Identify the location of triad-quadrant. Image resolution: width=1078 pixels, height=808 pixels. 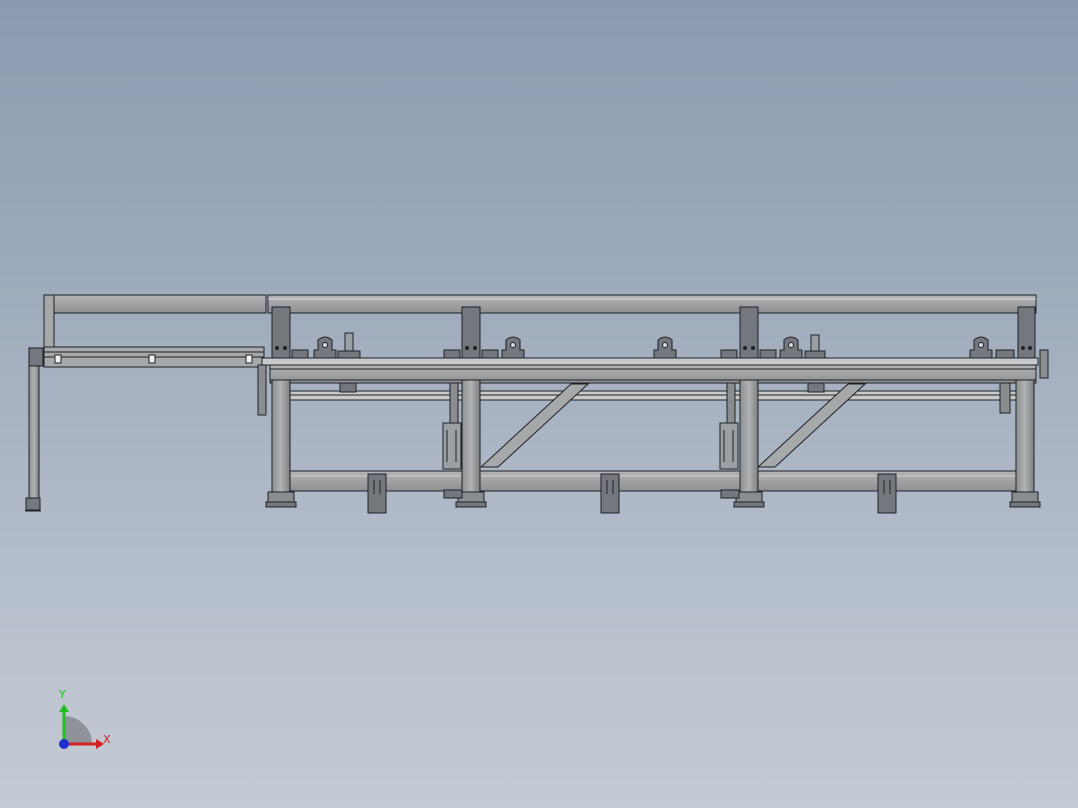
(78, 730).